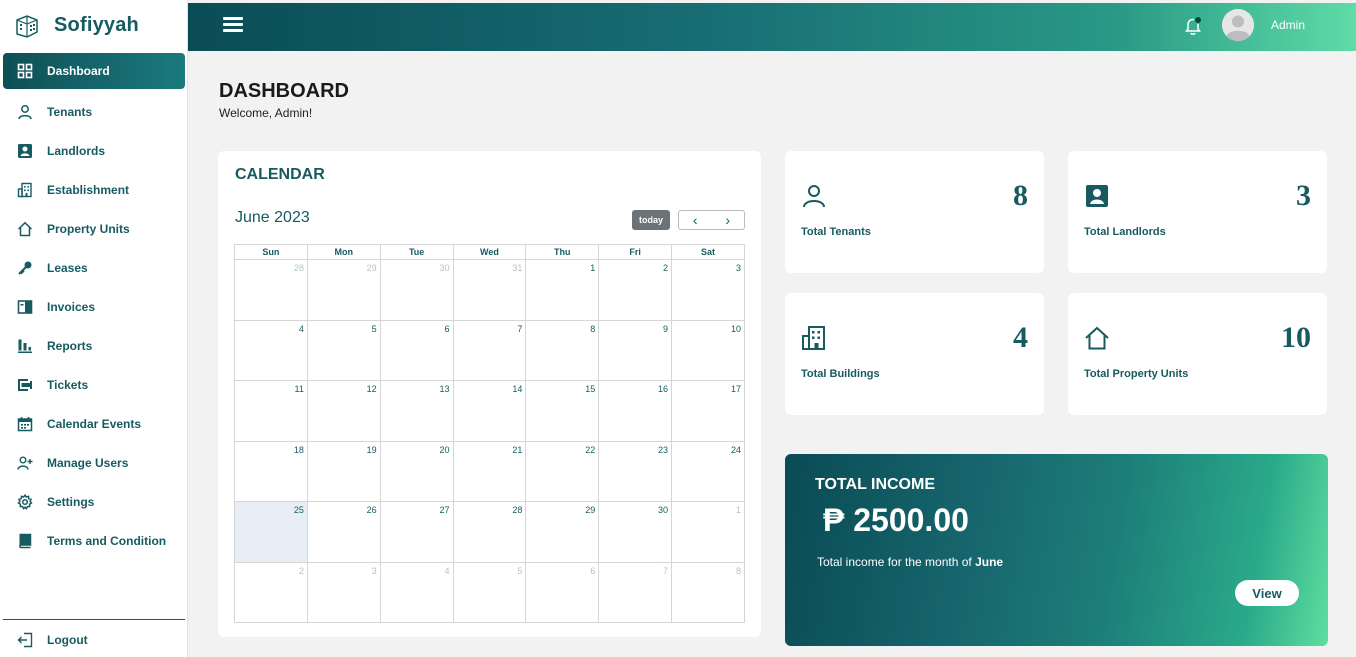 The width and height of the screenshot is (1356, 657). I want to click on calendar-day-cell: 15, so click(562, 411).